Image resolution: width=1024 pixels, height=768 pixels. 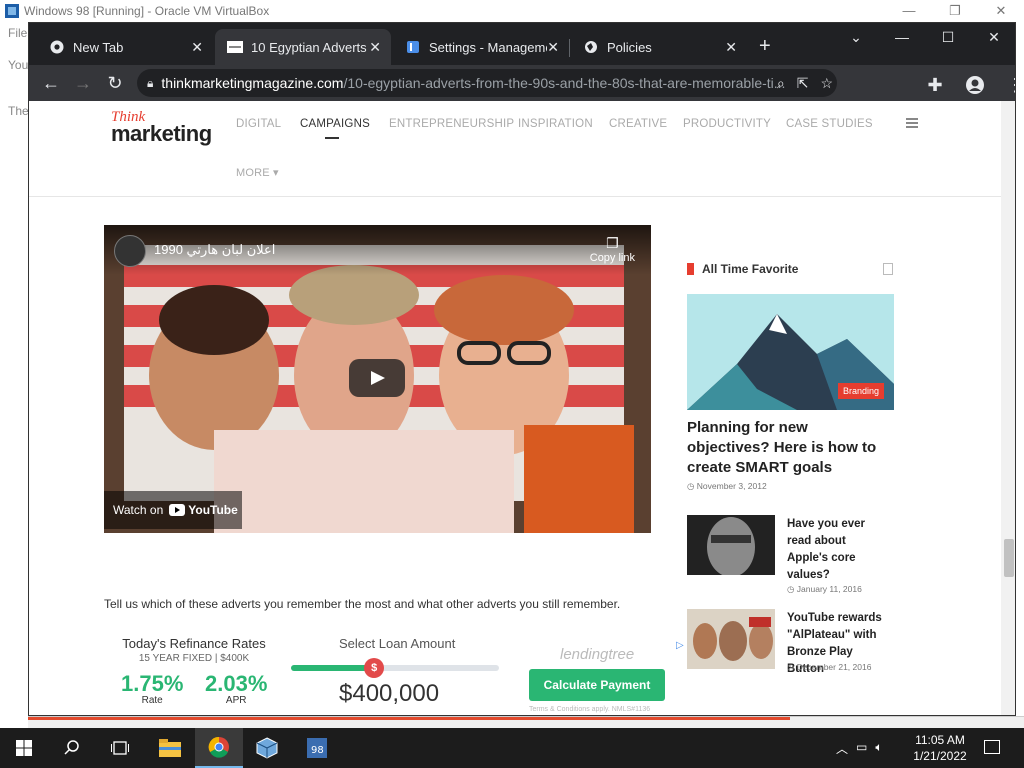 I want to click on profile-avatar-icon, so click(x=975, y=85).